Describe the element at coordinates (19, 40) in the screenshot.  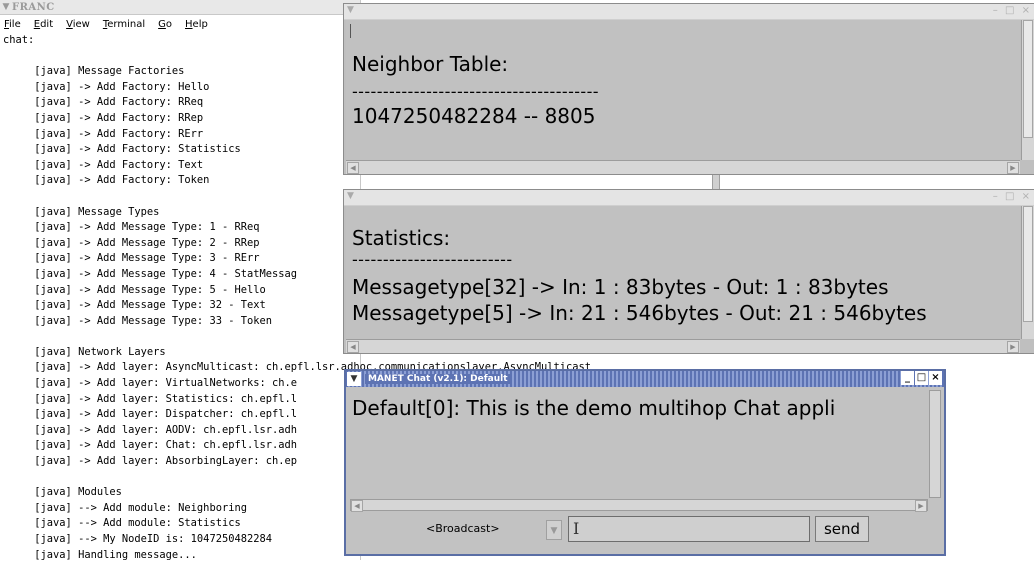
I see `terminal-line: chat:` at that location.